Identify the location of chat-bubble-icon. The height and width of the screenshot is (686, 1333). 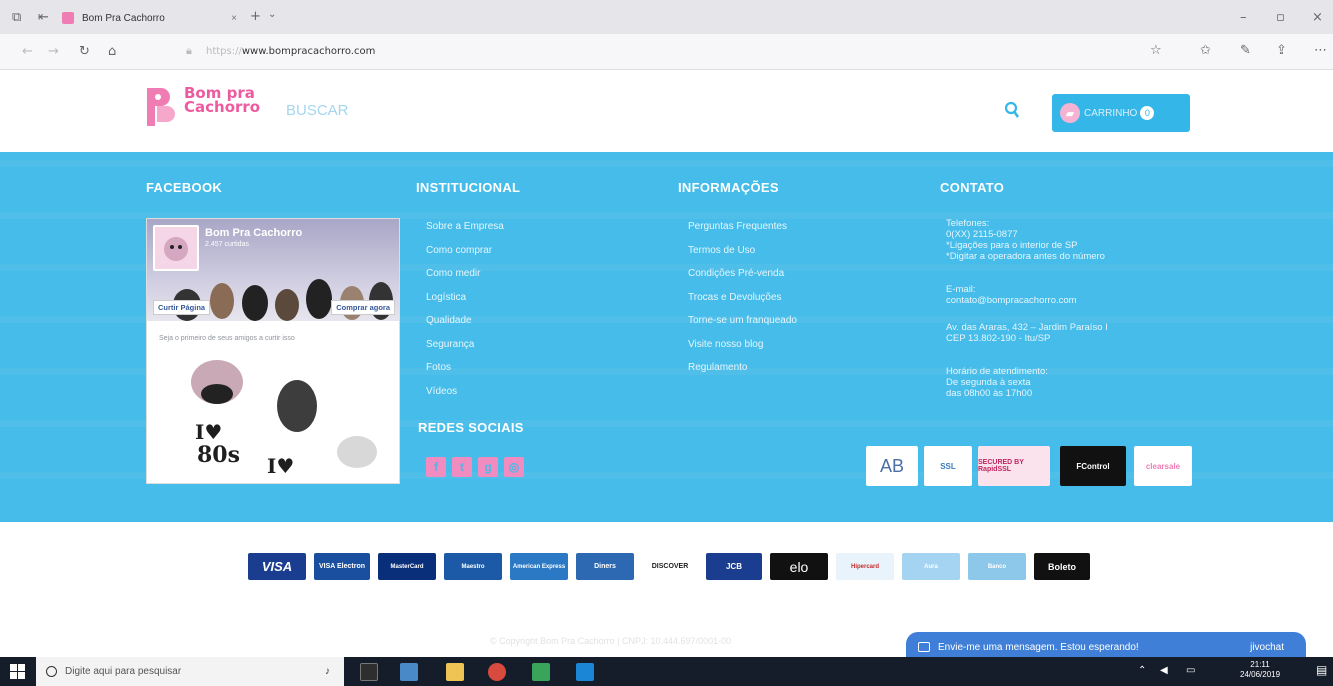
(924, 647).